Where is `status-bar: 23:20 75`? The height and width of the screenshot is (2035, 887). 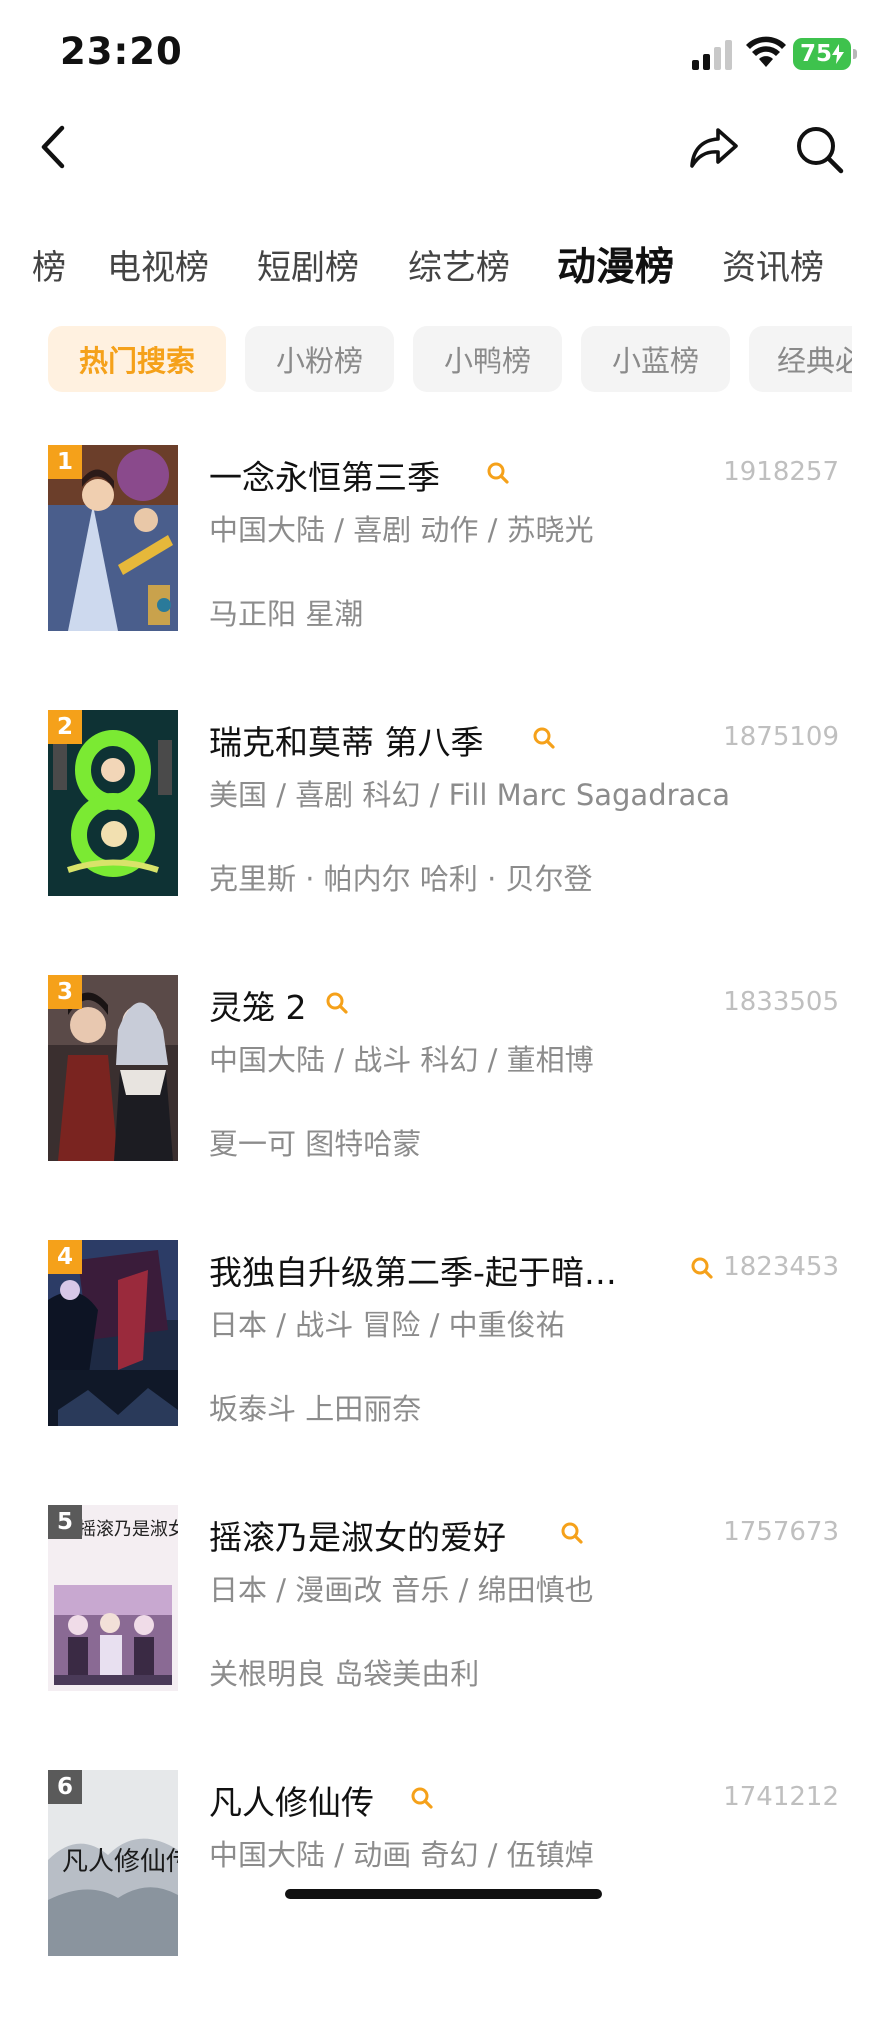
status-bar: 23:20 75 is located at coordinates (443, 50).